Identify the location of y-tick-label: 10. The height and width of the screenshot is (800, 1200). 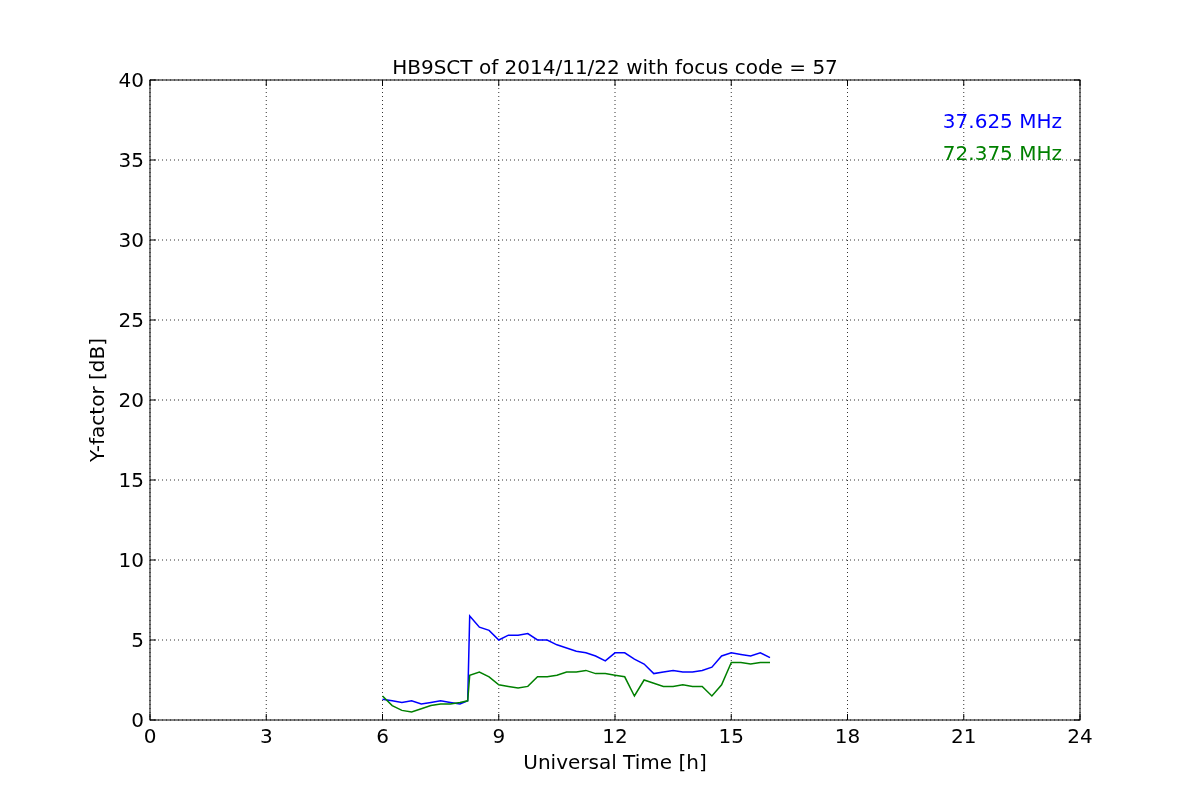
(131, 560).